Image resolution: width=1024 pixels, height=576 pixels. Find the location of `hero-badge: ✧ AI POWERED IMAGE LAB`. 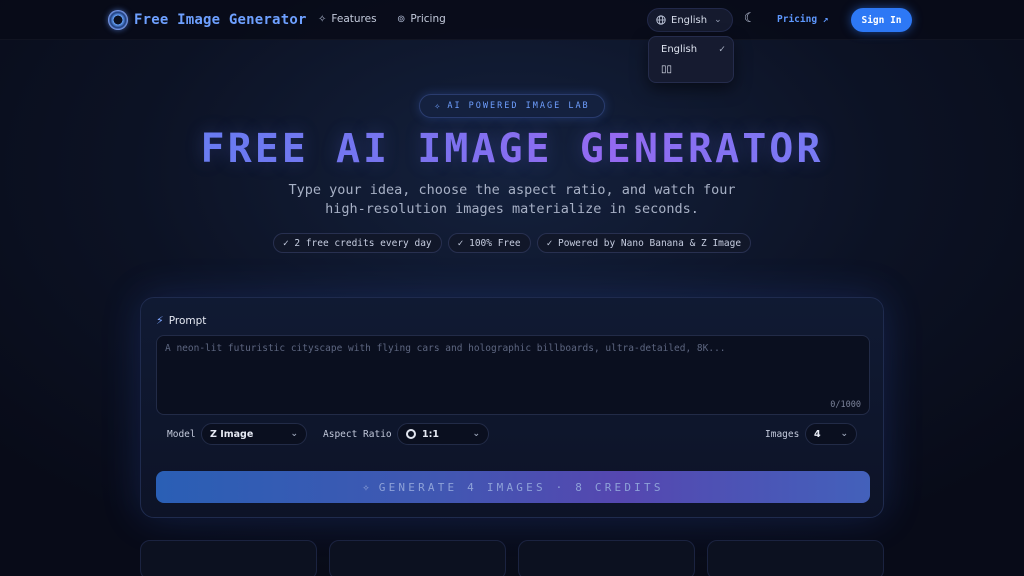

hero-badge: ✧ AI POWERED IMAGE LAB is located at coordinates (512, 106).